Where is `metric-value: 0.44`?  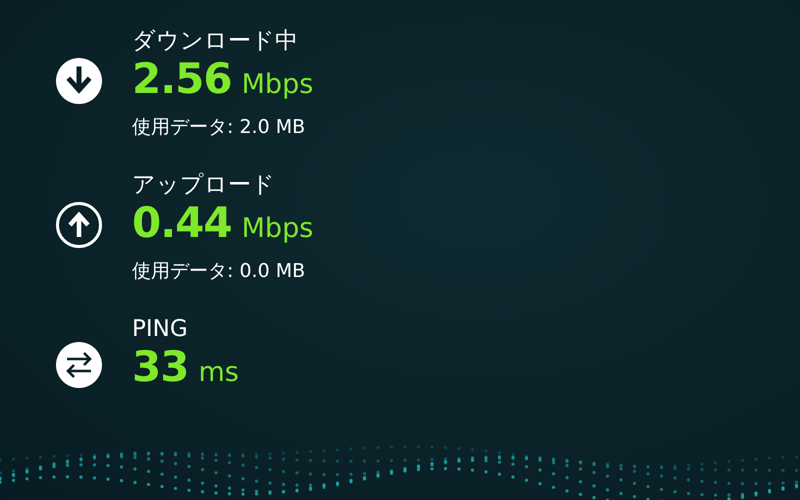
metric-value: 0.44 is located at coordinates (182, 223).